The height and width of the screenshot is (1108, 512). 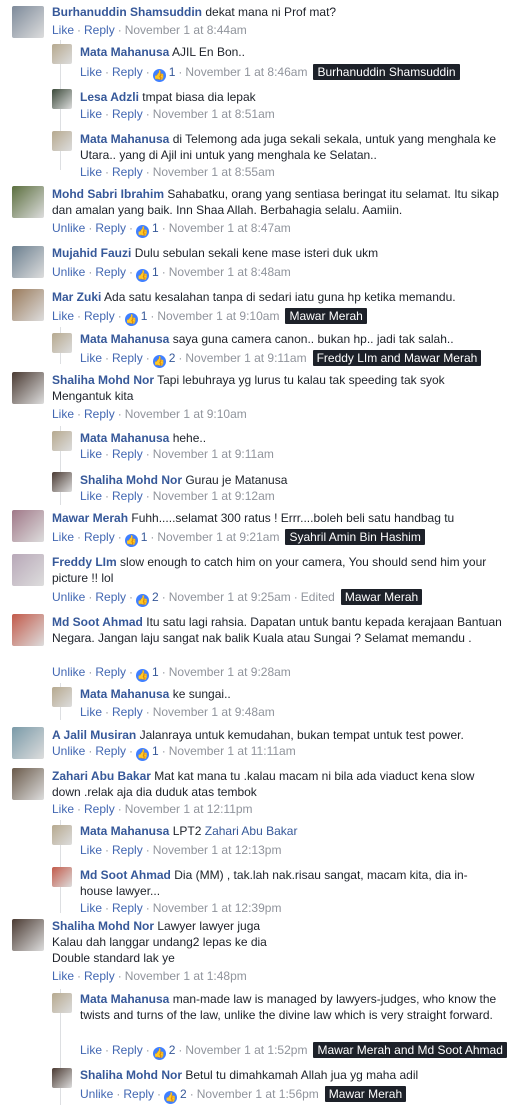 What do you see at coordinates (251, 831) in the screenshot?
I see `mention-link: Zahari Abu Bakar` at bounding box center [251, 831].